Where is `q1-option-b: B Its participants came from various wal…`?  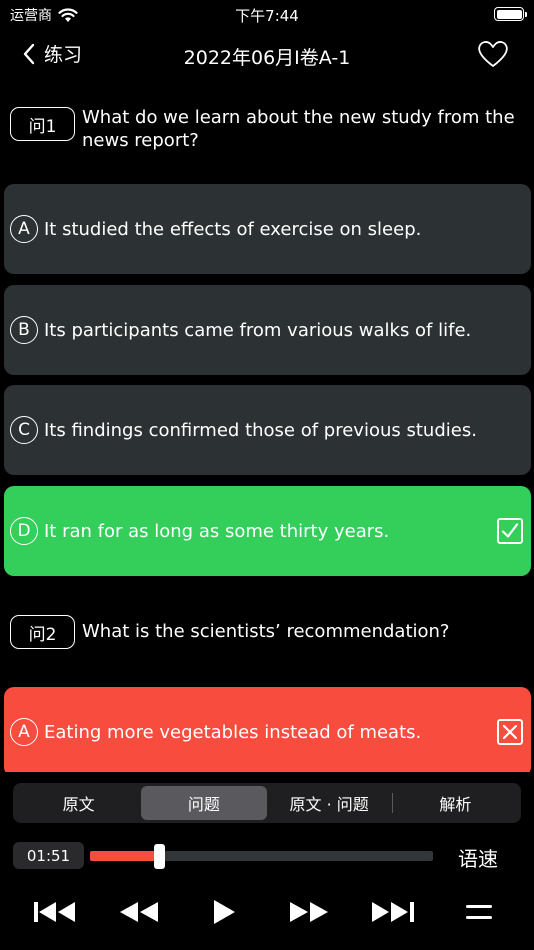
q1-option-b: B Its participants came from various wal… is located at coordinates (267, 330).